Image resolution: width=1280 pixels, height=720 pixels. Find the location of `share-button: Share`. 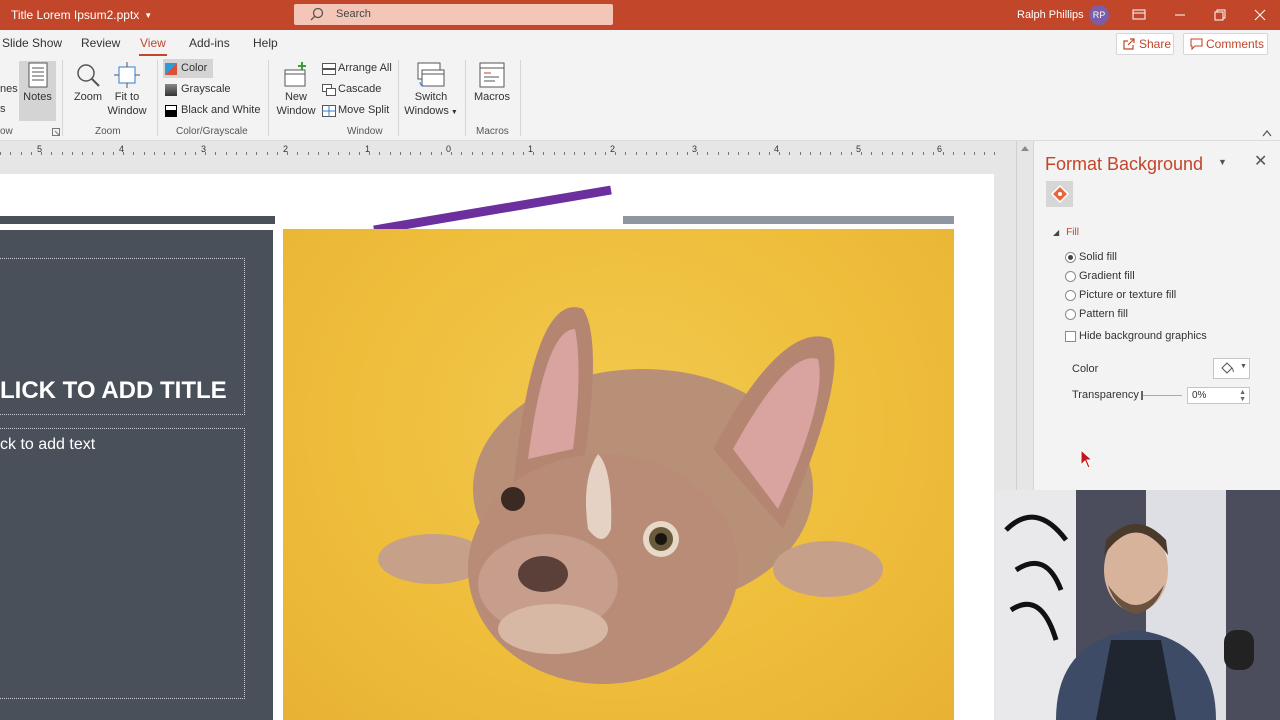

share-button: Share is located at coordinates (1145, 44).